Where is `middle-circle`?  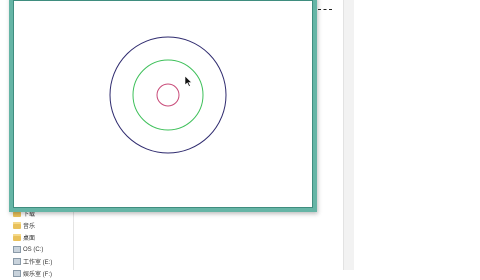
middle-circle is located at coordinates (168, 95).